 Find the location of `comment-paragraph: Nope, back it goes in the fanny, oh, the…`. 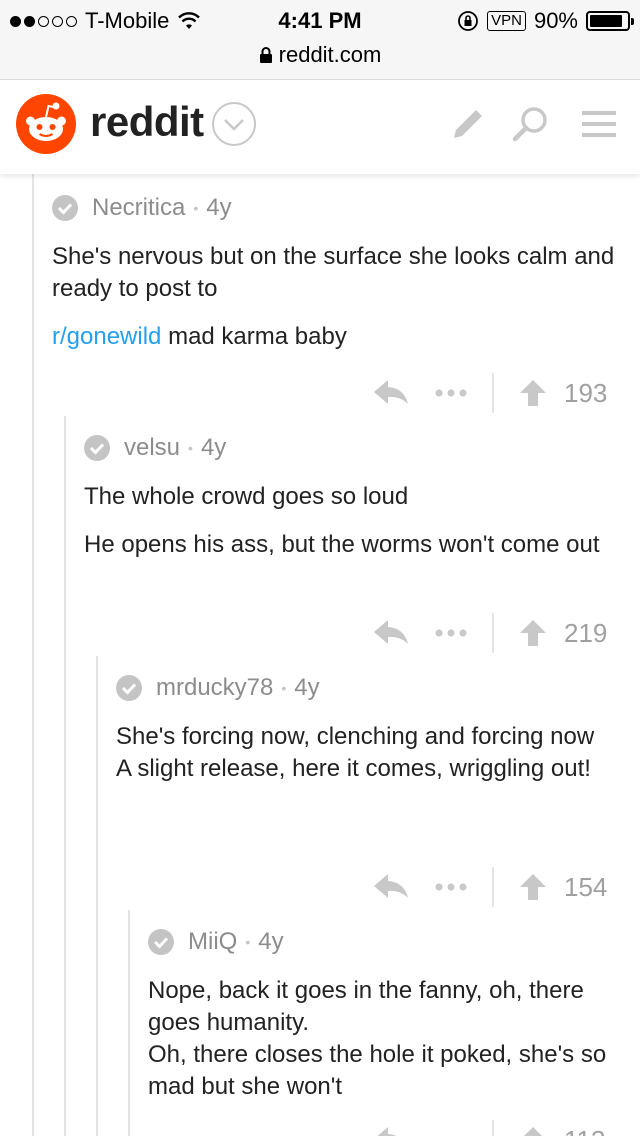

comment-paragraph: Nope, back it goes in the fanny, oh, the… is located at coordinates (377, 1038).